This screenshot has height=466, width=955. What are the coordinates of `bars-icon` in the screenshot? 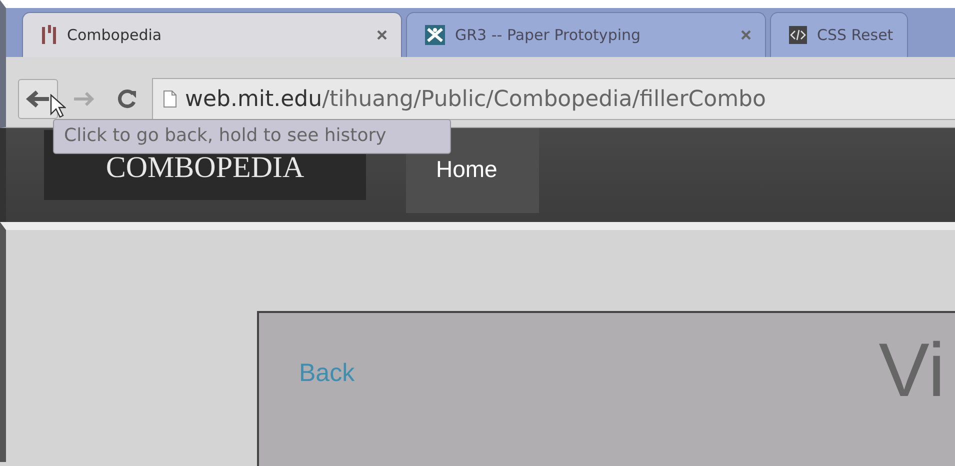 It's located at (49, 35).